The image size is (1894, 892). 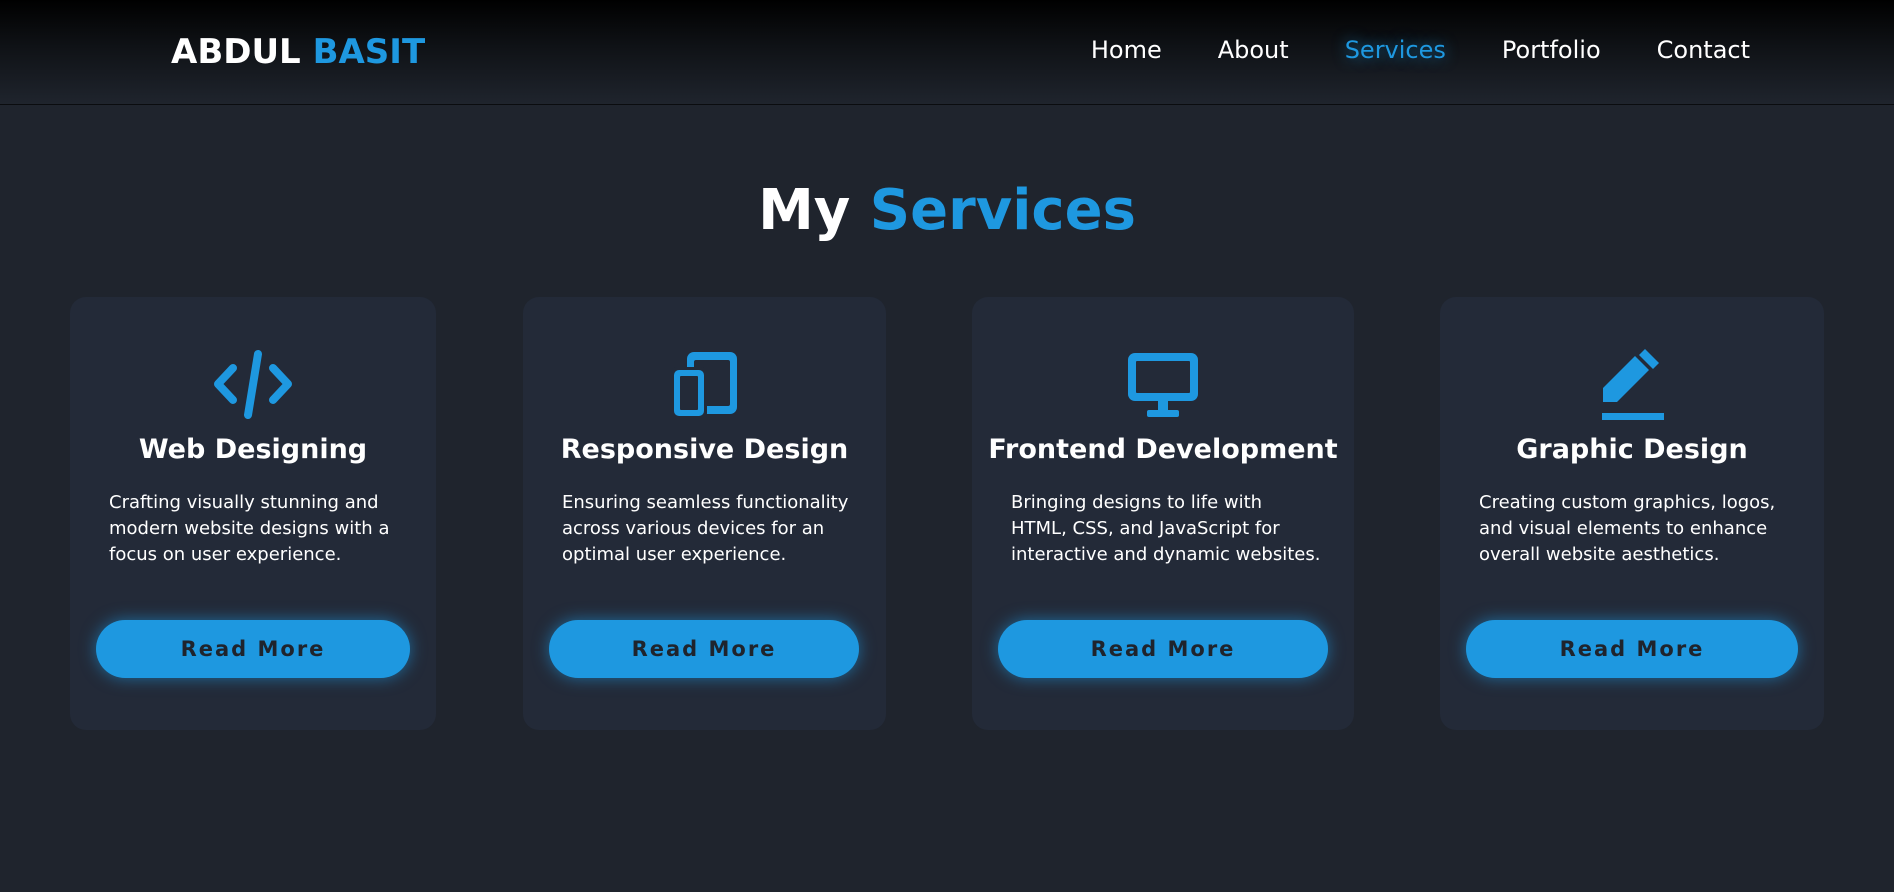 I want to click on service-title: Web Designing, so click(x=253, y=449).